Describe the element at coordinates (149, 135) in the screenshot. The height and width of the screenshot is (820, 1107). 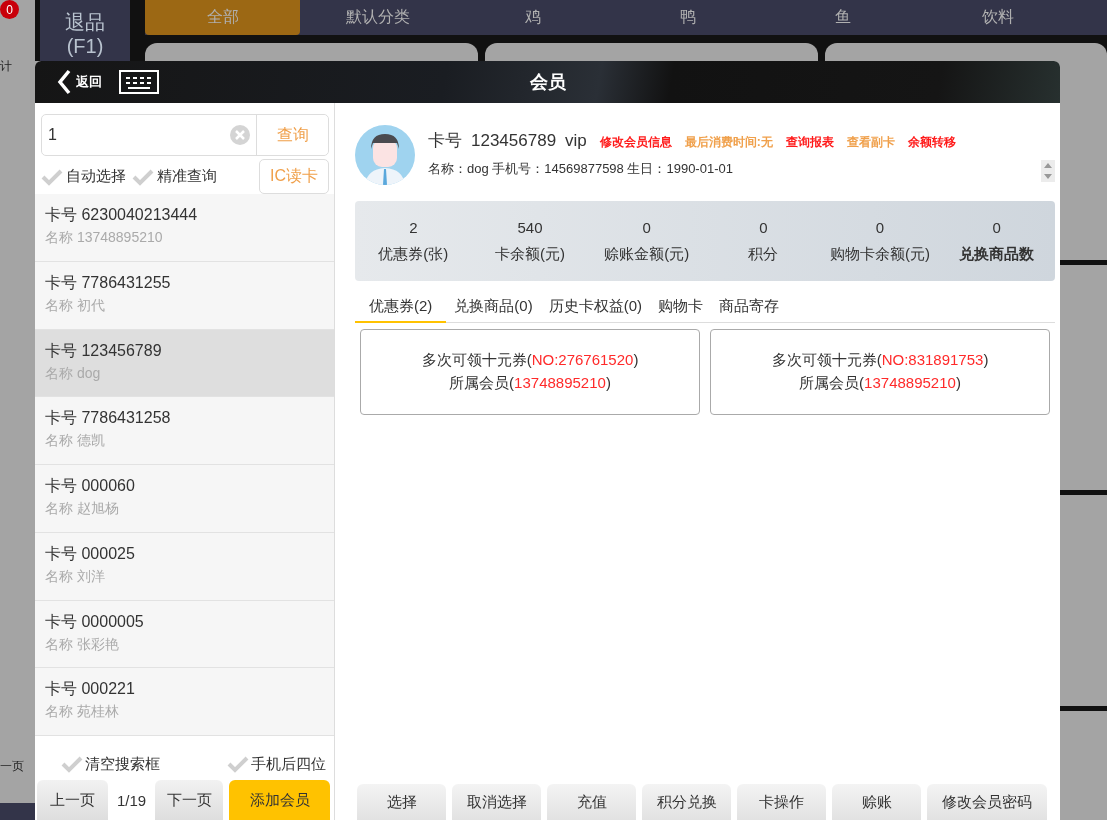
I see `search-field: 1` at that location.